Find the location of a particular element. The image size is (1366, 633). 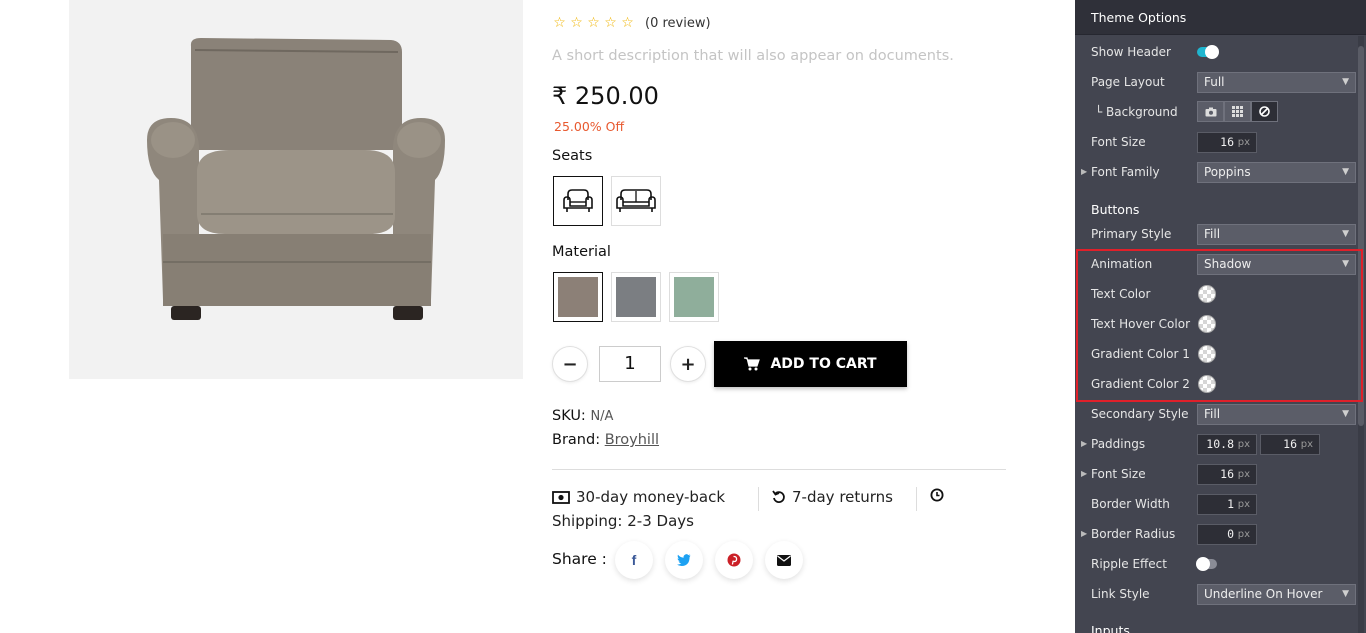

quantity-input: 1 is located at coordinates (630, 364).